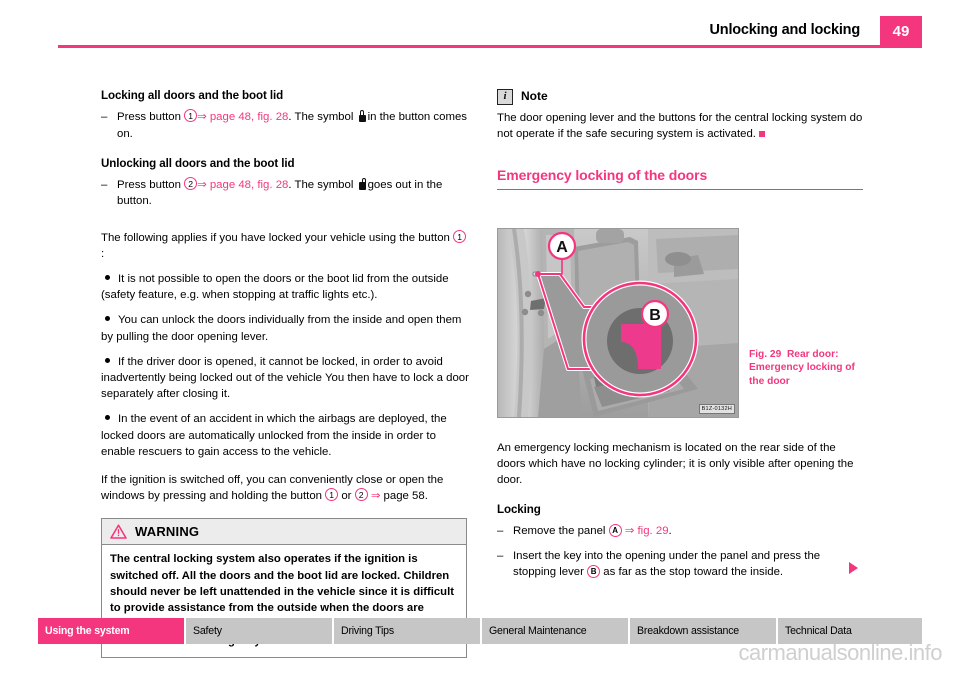  Describe the element at coordinates (490, 46) in the screenshot. I see `header-rule` at that location.